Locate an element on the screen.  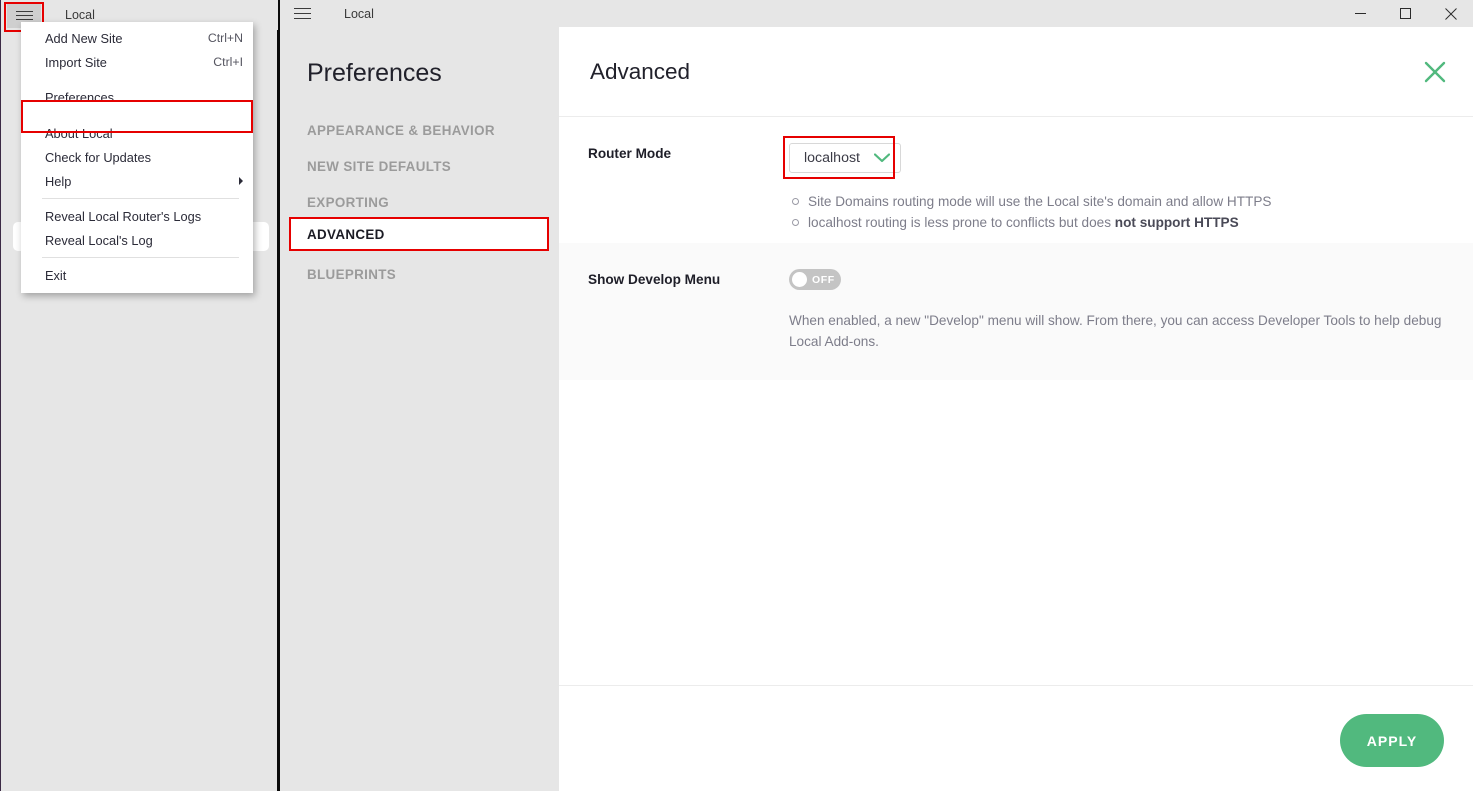
preferences-close-button is located at coordinates (1435, 72).